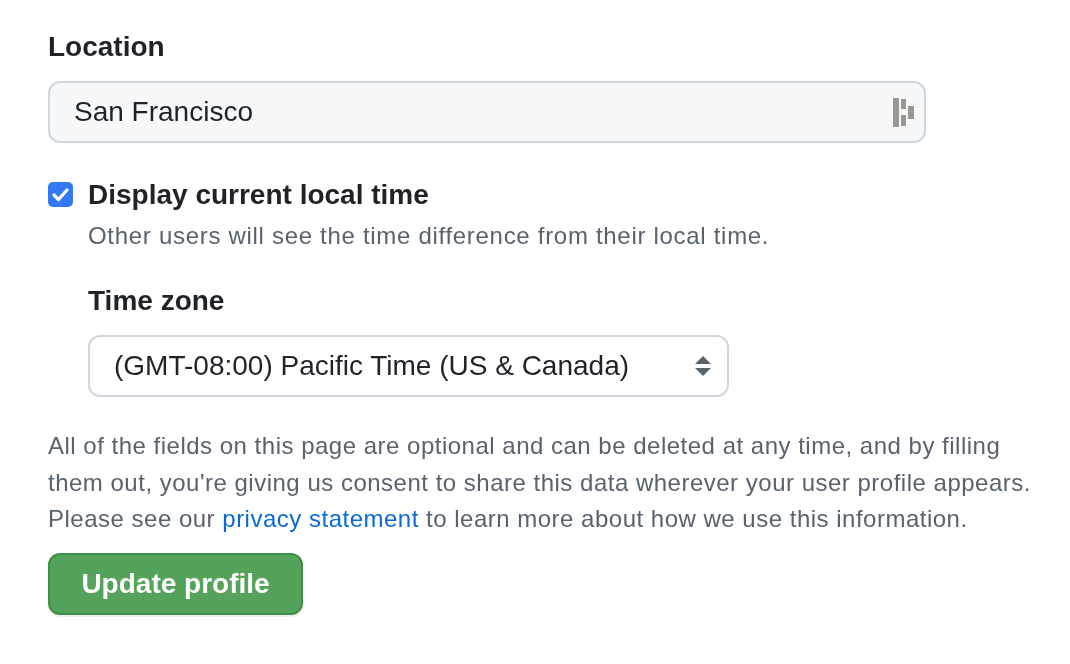 The width and height of the screenshot is (1070, 664). What do you see at coordinates (258, 195) in the screenshot?
I see `checkbox-label: Display current local time` at bounding box center [258, 195].